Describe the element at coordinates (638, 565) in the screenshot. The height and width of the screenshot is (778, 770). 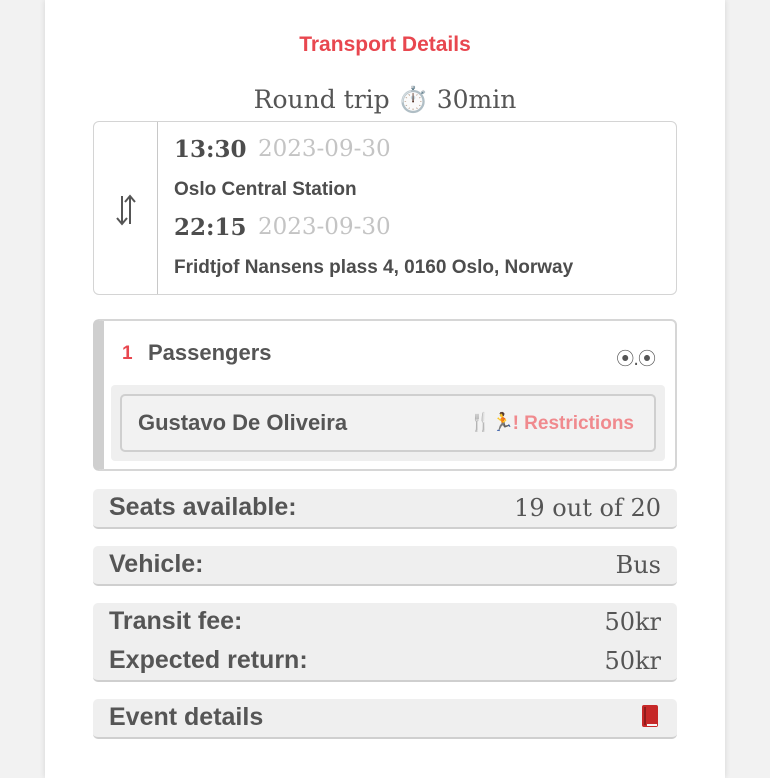
I see `vehicle-value: Bus` at that location.